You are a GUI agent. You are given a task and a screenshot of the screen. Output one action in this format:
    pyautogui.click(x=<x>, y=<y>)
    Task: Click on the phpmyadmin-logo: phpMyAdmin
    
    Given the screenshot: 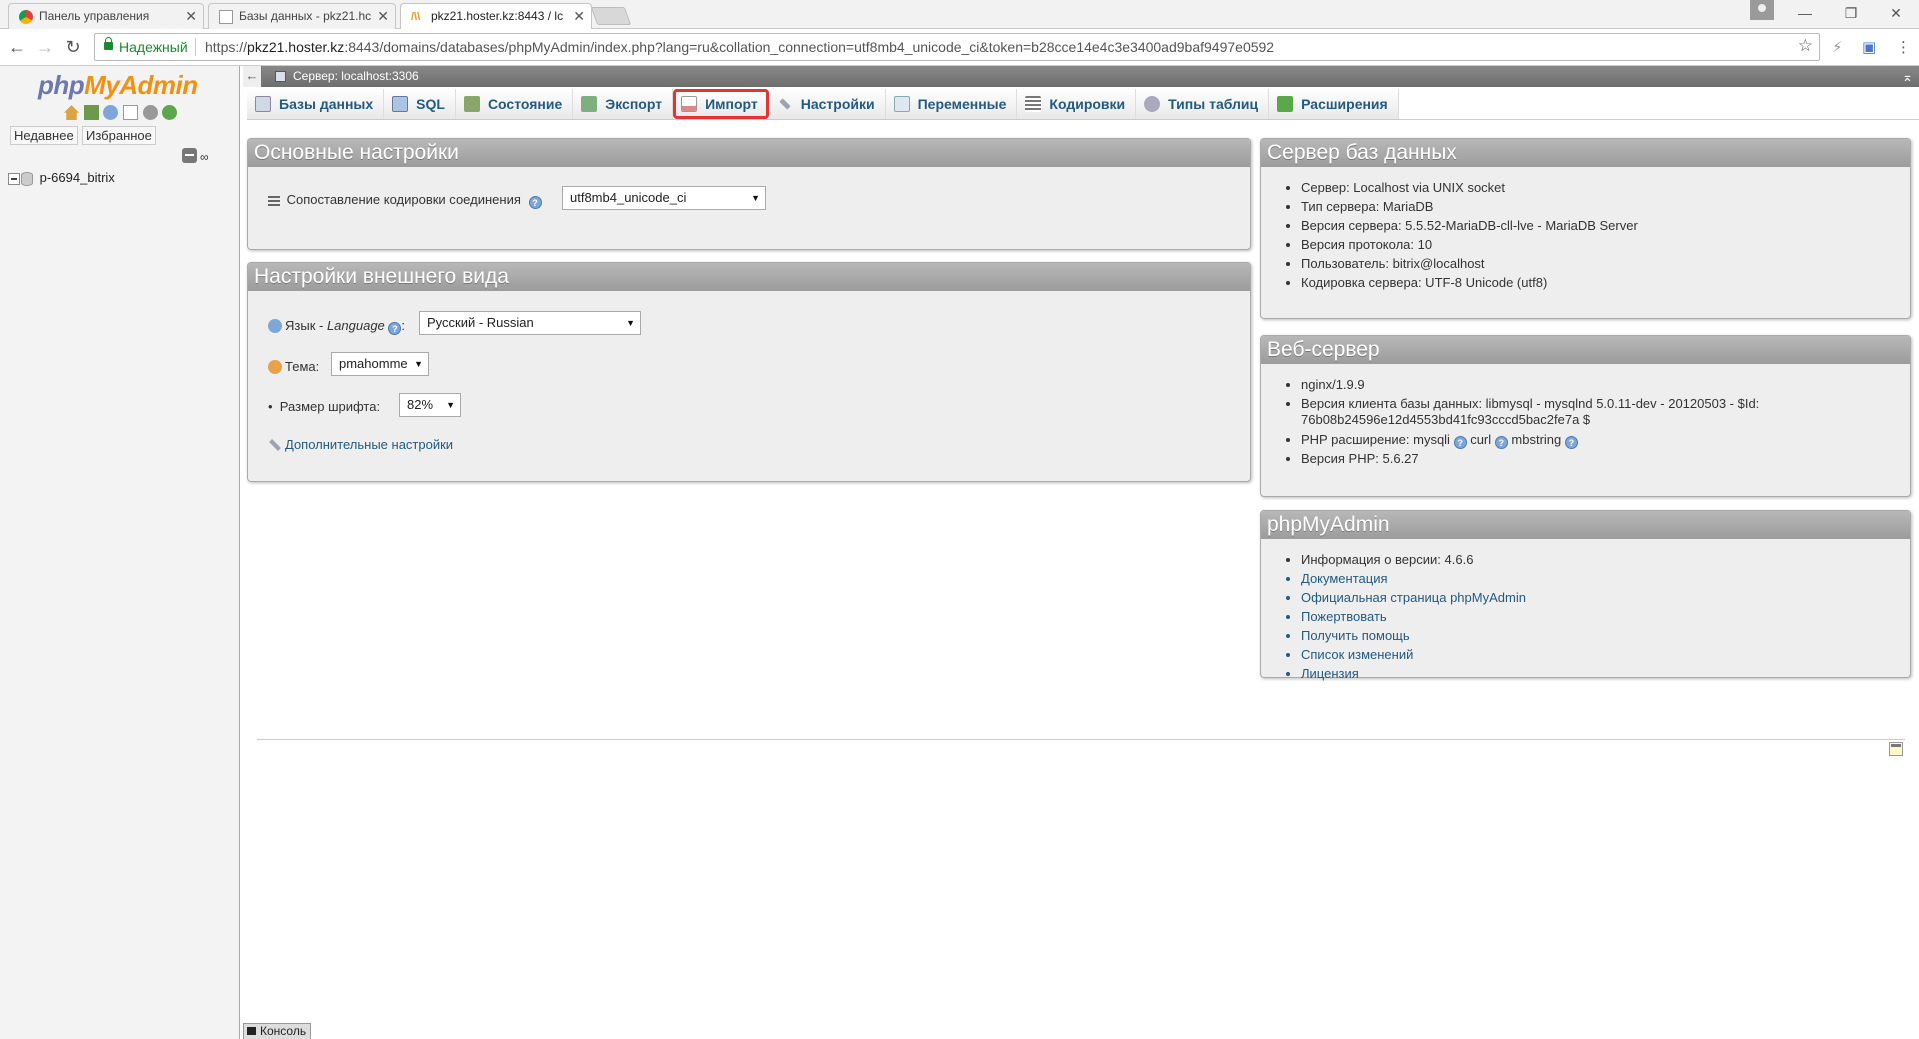 What is the action you would take?
    pyautogui.click(x=118, y=85)
    